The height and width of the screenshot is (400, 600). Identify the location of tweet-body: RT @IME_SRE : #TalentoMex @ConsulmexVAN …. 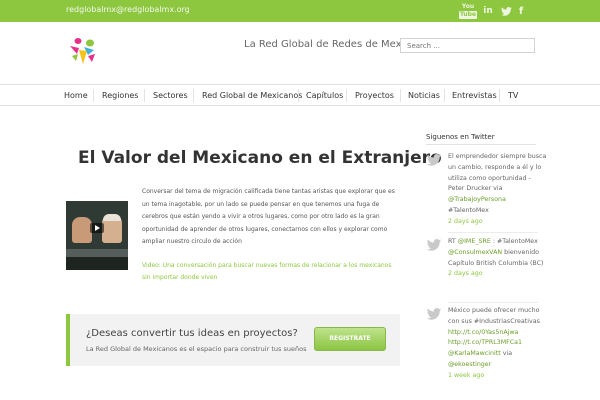
(498, 258).